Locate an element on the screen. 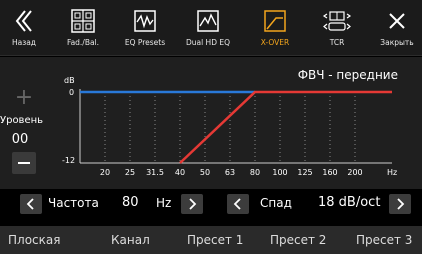 This screenshot has width=422, height=254. freq-unit: Hz is located at coordinates (164, 203).